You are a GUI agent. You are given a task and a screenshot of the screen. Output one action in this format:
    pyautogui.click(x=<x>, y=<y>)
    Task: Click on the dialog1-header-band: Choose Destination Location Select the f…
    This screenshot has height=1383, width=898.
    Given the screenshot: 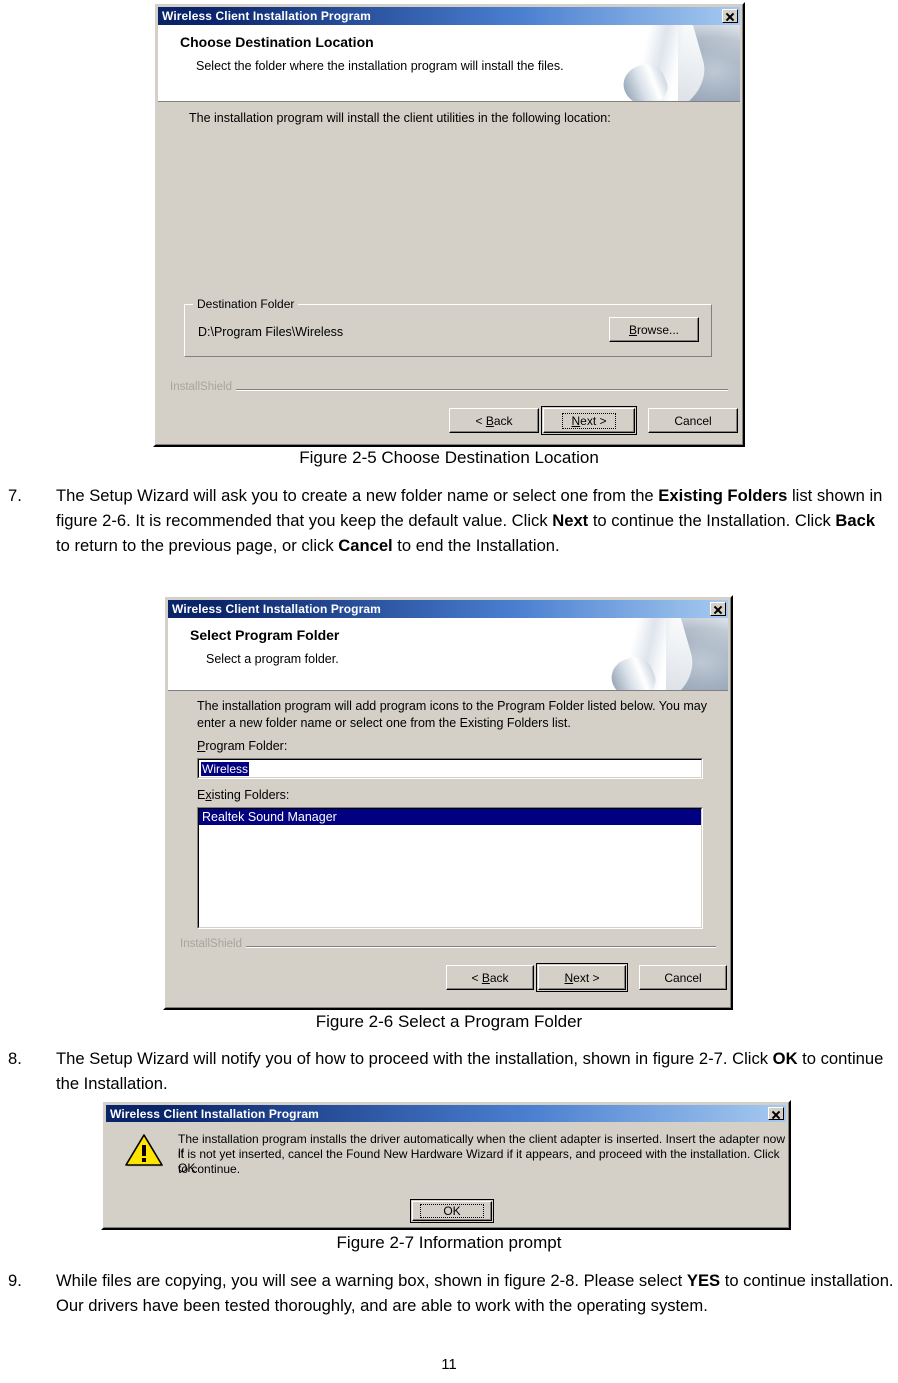 What is the action you would take?
    pyautogui.click(x=449, y=63)
    